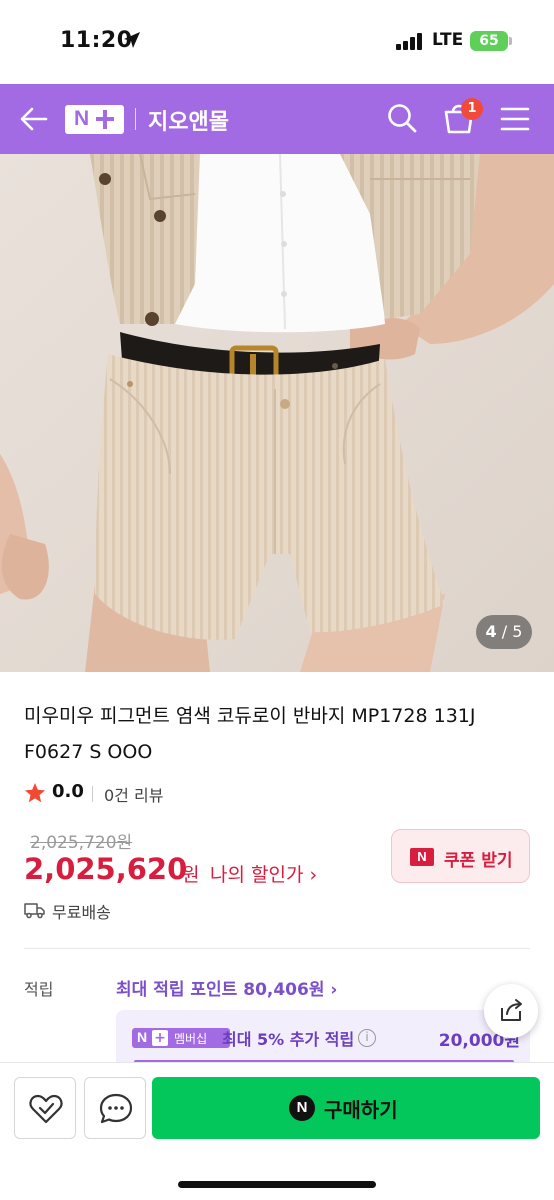 Image resolution: width=554 pixels, height=1200 pixels. Describe the element at coordinates (472, 109) in the screenshot. I see `cart-count-badge: 1` at that location.